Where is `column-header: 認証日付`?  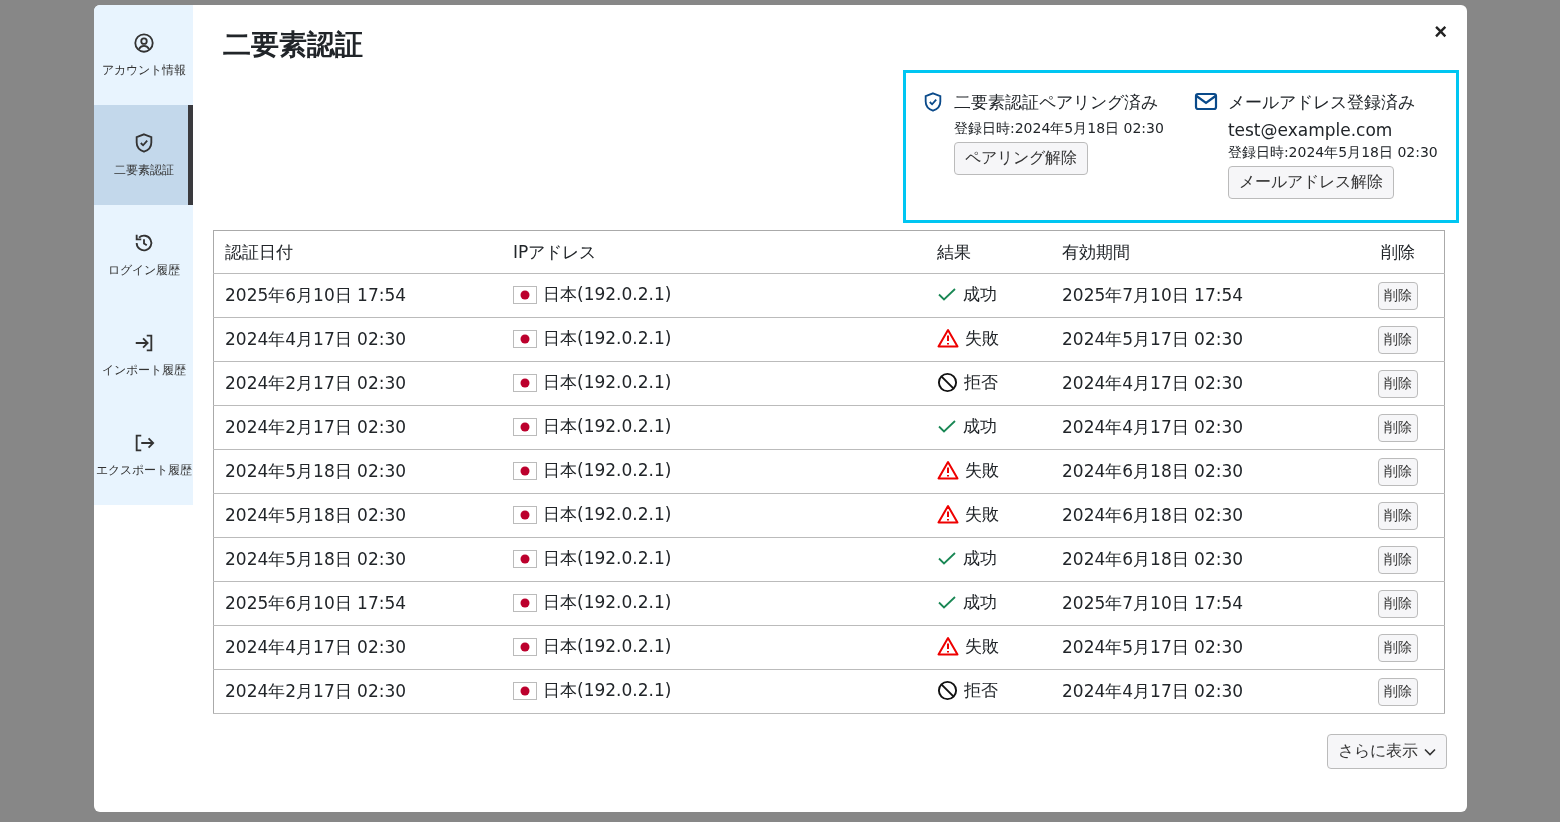
column-header: 認証日付 is located at coordinates (357, 252).